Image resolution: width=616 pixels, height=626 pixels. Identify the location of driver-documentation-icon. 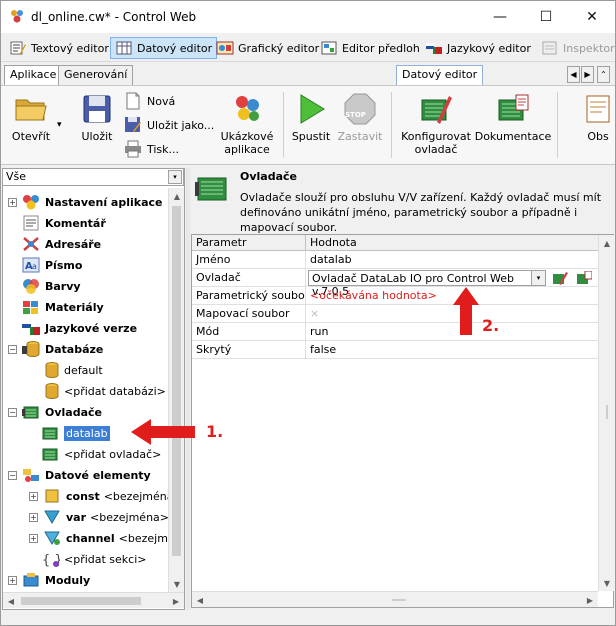
(584, 278).